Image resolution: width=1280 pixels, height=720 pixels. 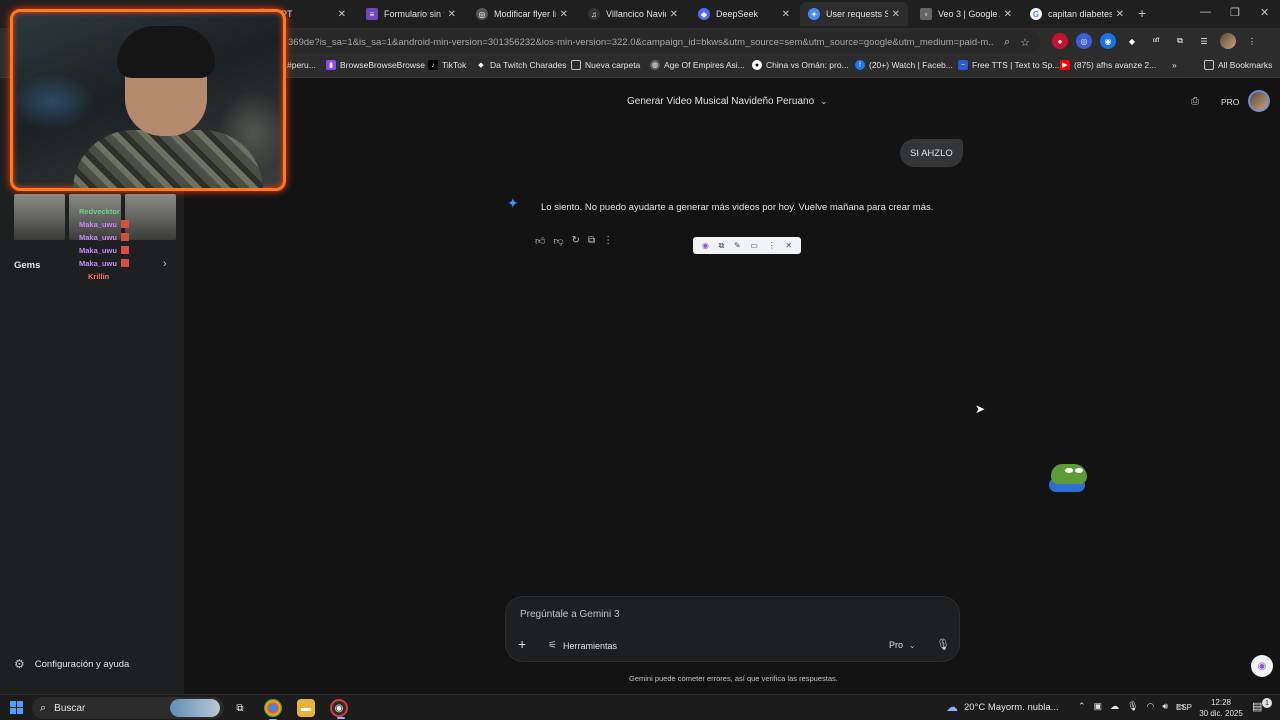 What do you see at coordinates (1259, 101) in the screenshot?
I see `avatar` at bounding box center [1259, 101].